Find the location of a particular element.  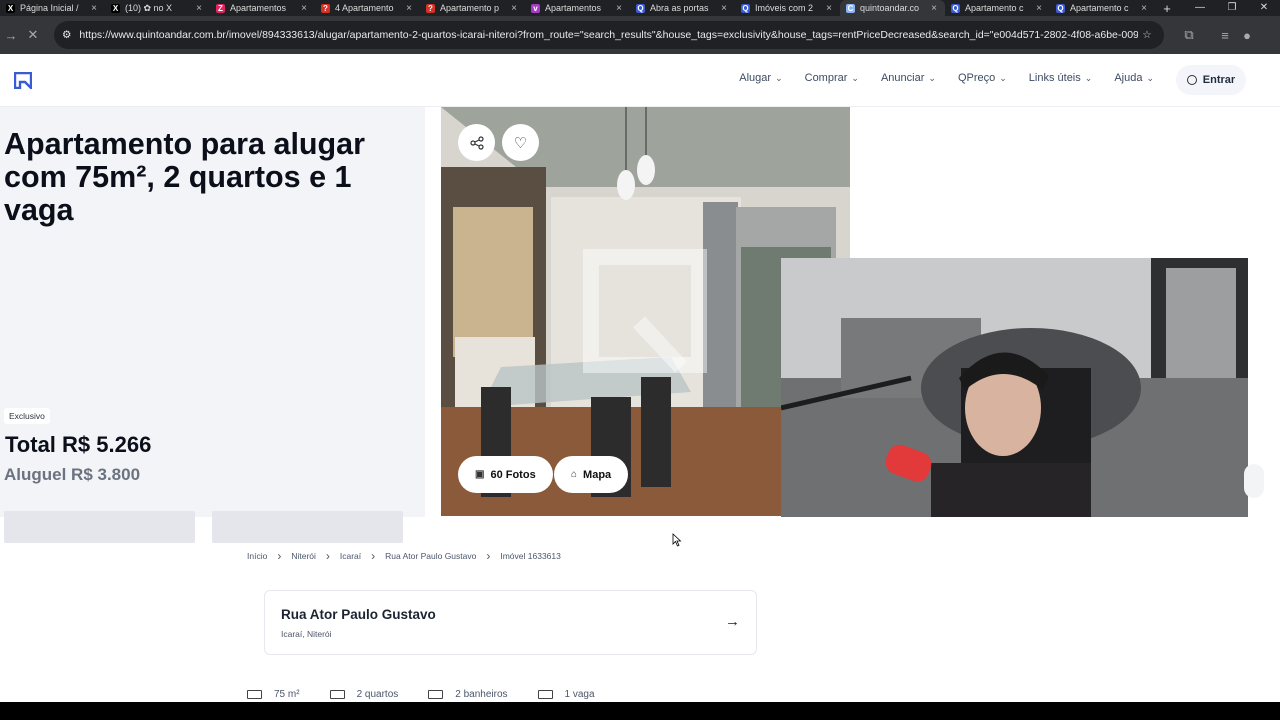

close-window-icon: ✕ is located at coordinates (1264, 8).